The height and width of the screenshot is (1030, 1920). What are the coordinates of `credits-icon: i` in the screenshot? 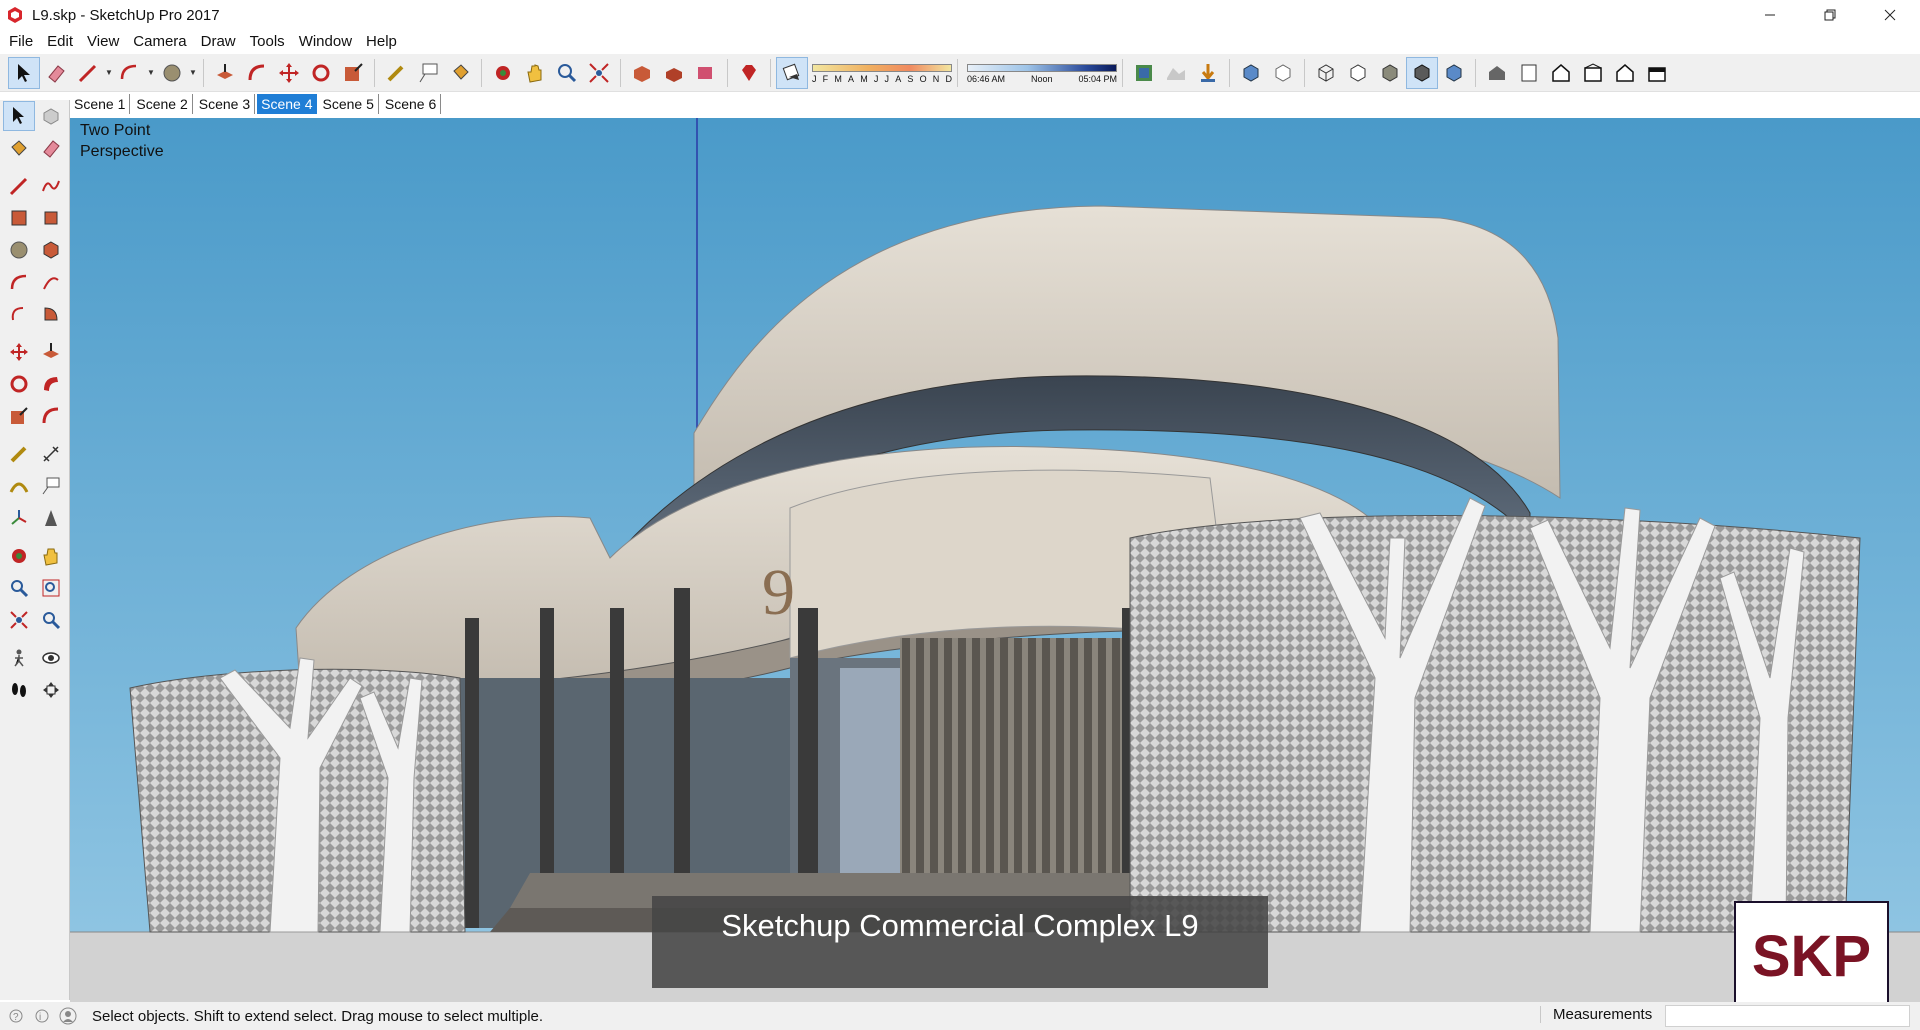 It's located at (42, 1016).